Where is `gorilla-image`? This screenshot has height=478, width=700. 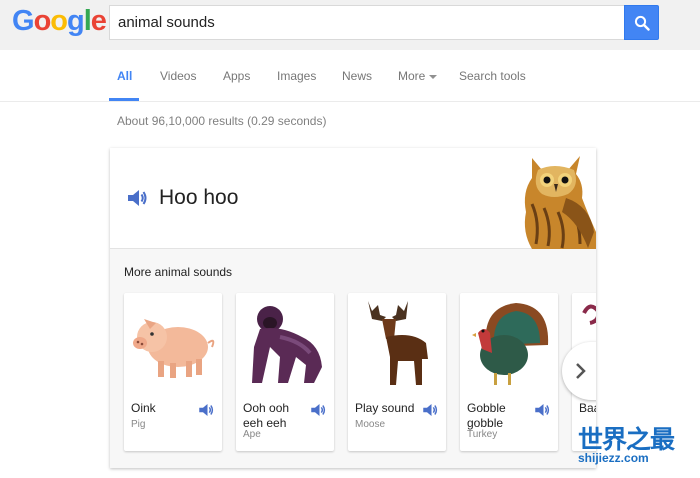 gorilla-image is located at coordinates (287, 344).